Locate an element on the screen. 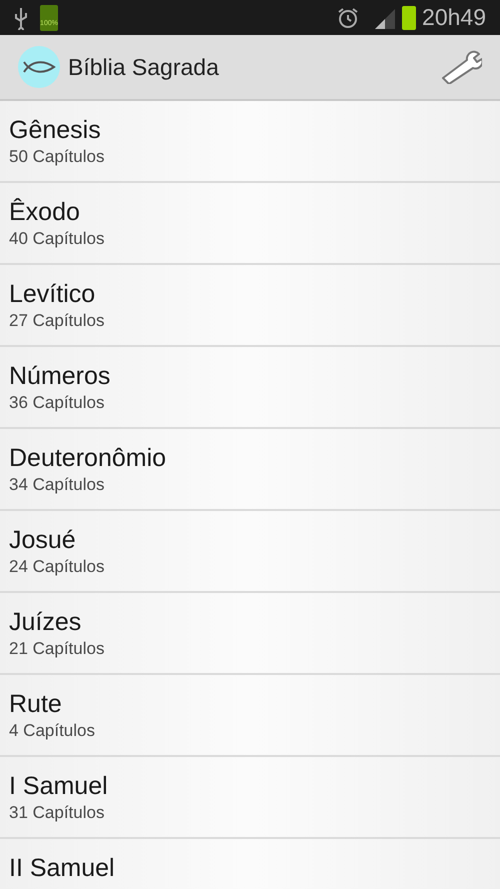  book-row: I Samuel 31 Capítulos is located at coordinates (250, 798).